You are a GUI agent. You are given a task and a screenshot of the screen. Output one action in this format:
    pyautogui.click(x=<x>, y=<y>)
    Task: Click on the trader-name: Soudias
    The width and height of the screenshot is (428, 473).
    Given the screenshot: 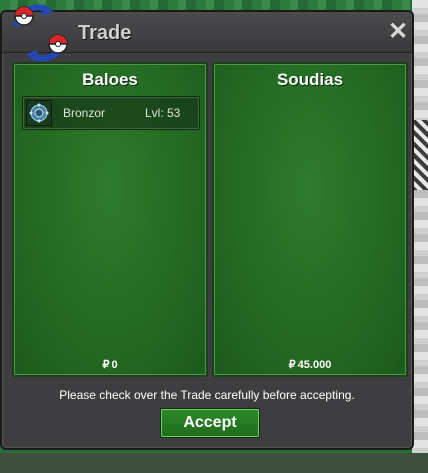 What is the action you would take?
    pyautogui.click(x=310, y=79)
    